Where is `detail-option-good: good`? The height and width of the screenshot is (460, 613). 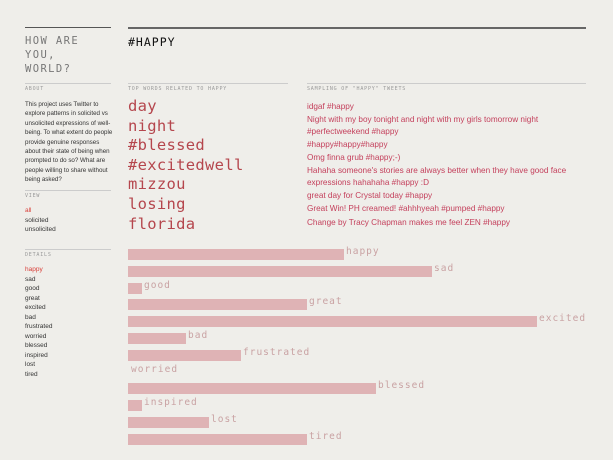 detail-option-good: good is located at coordinates (69, 289).